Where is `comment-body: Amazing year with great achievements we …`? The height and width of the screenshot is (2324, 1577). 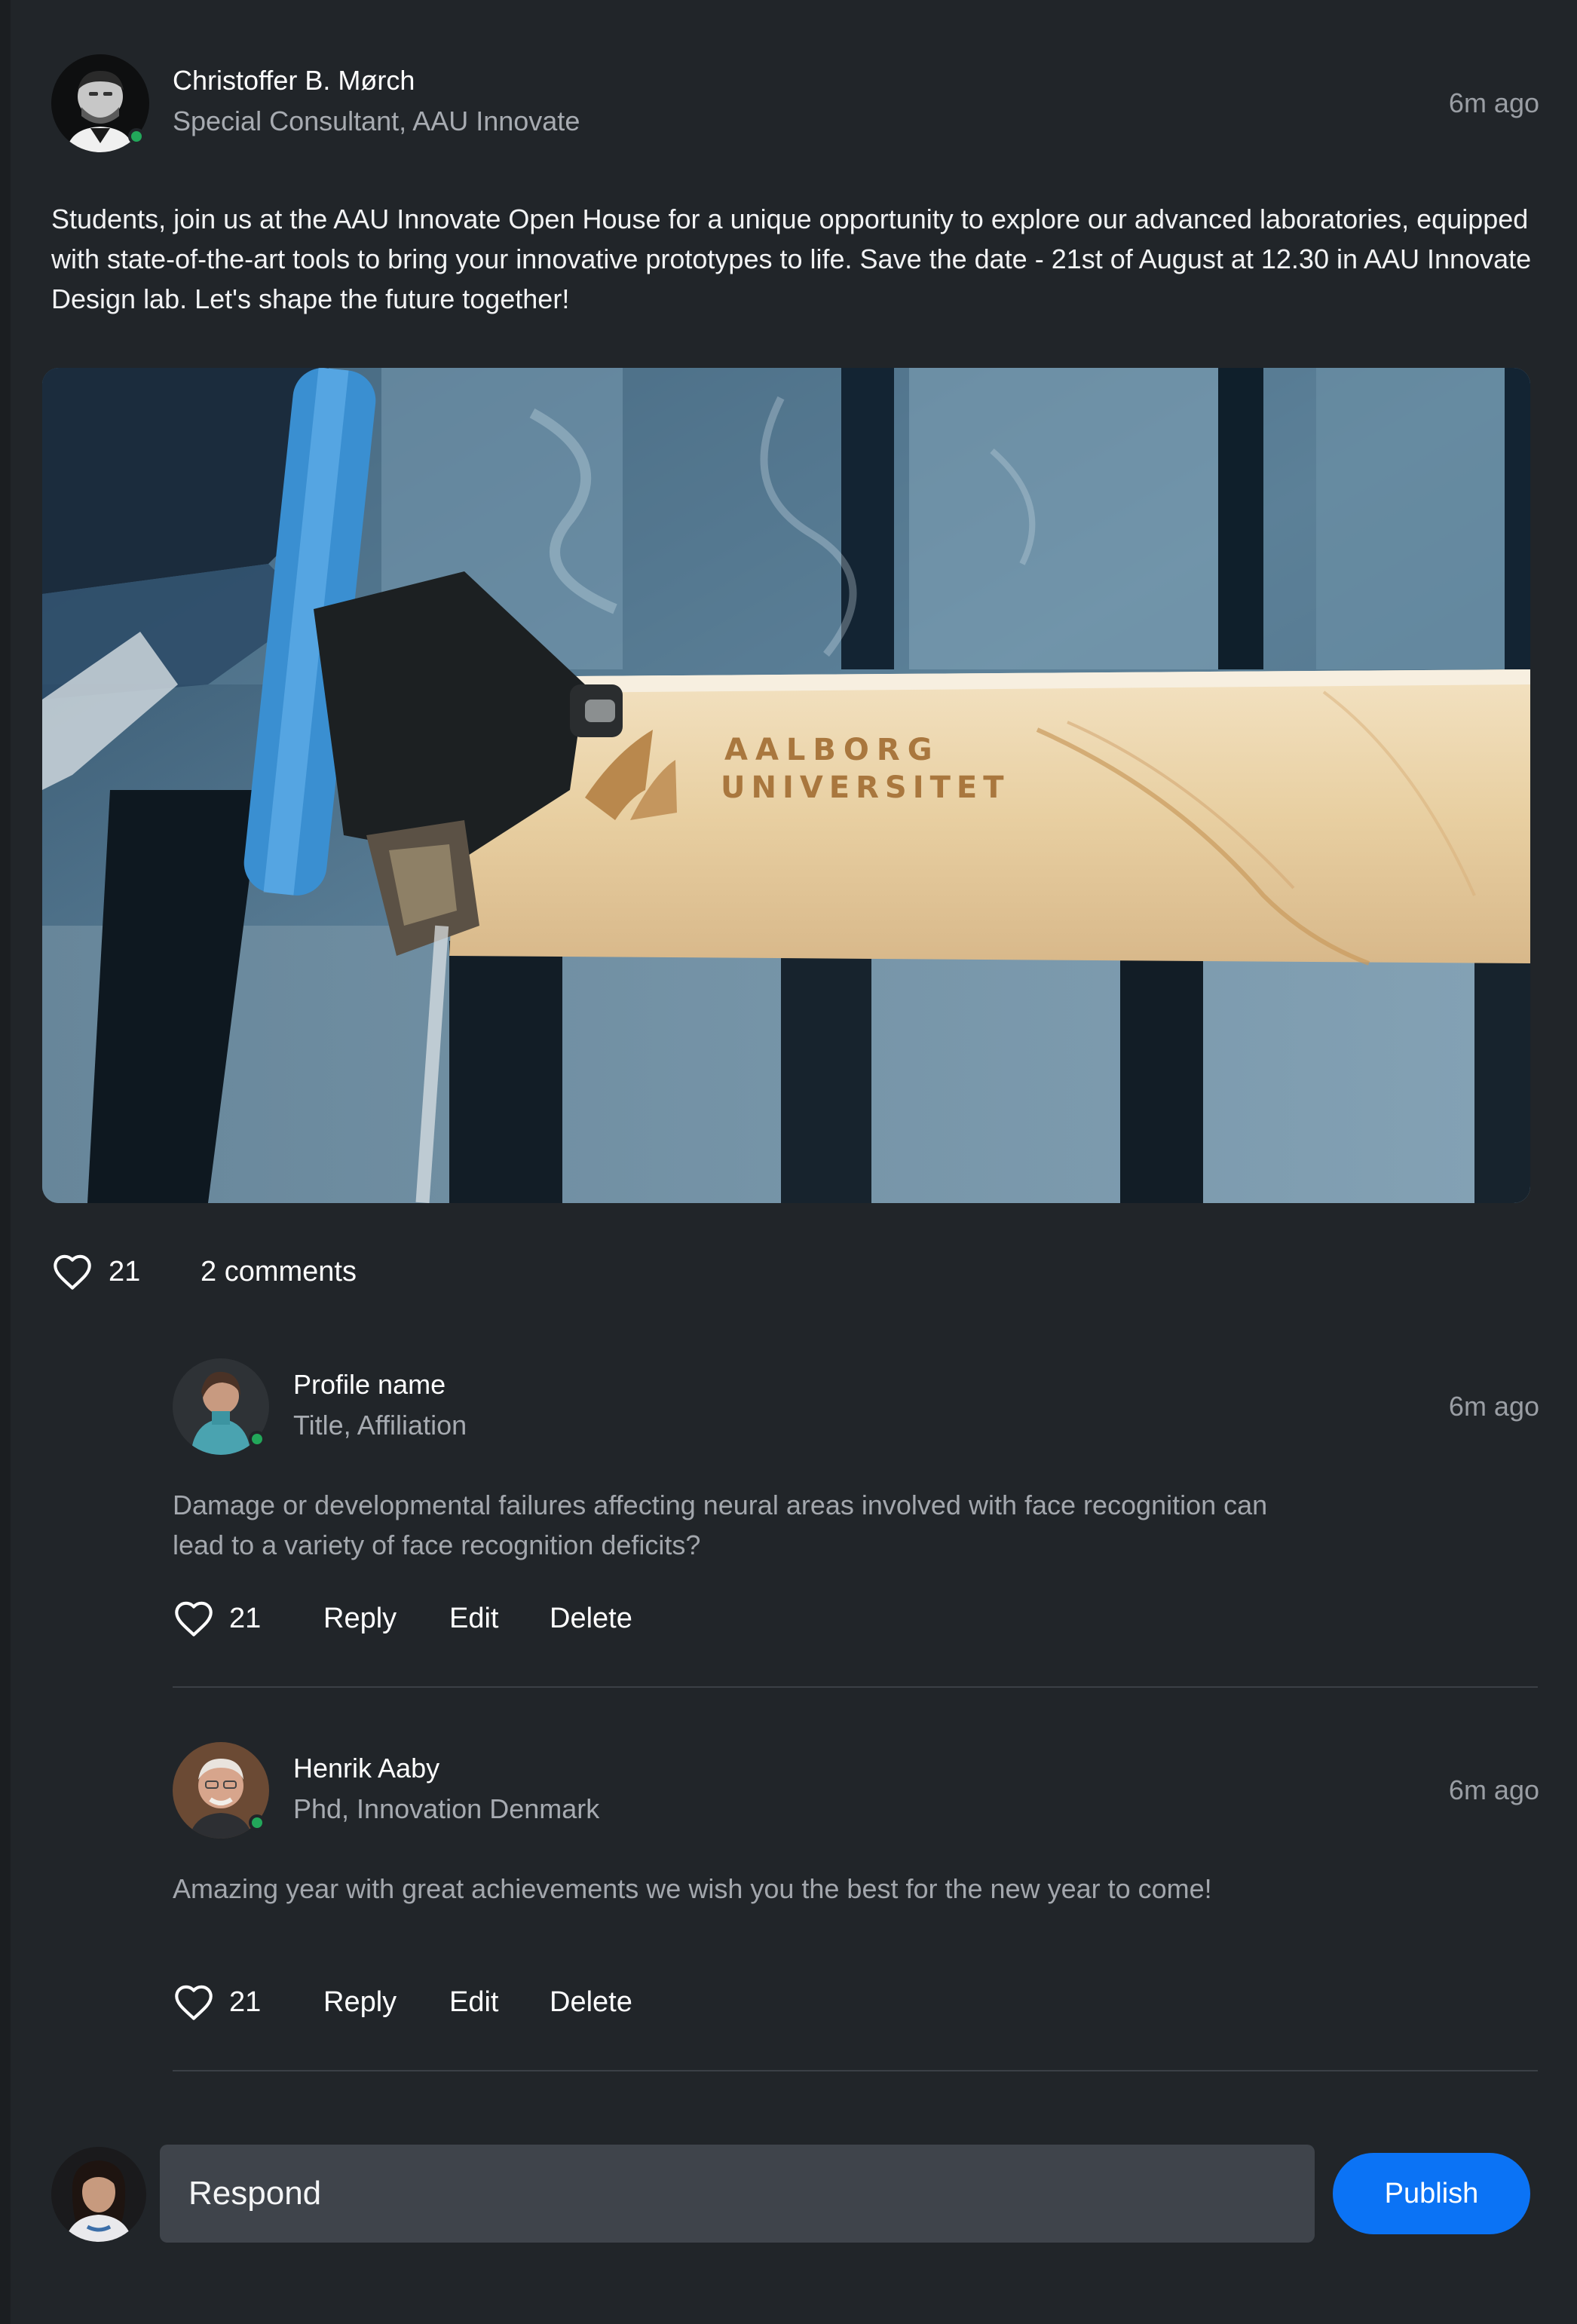 comment-body: Amazing year with great achievements we … is located at coordinates (692, 1888).